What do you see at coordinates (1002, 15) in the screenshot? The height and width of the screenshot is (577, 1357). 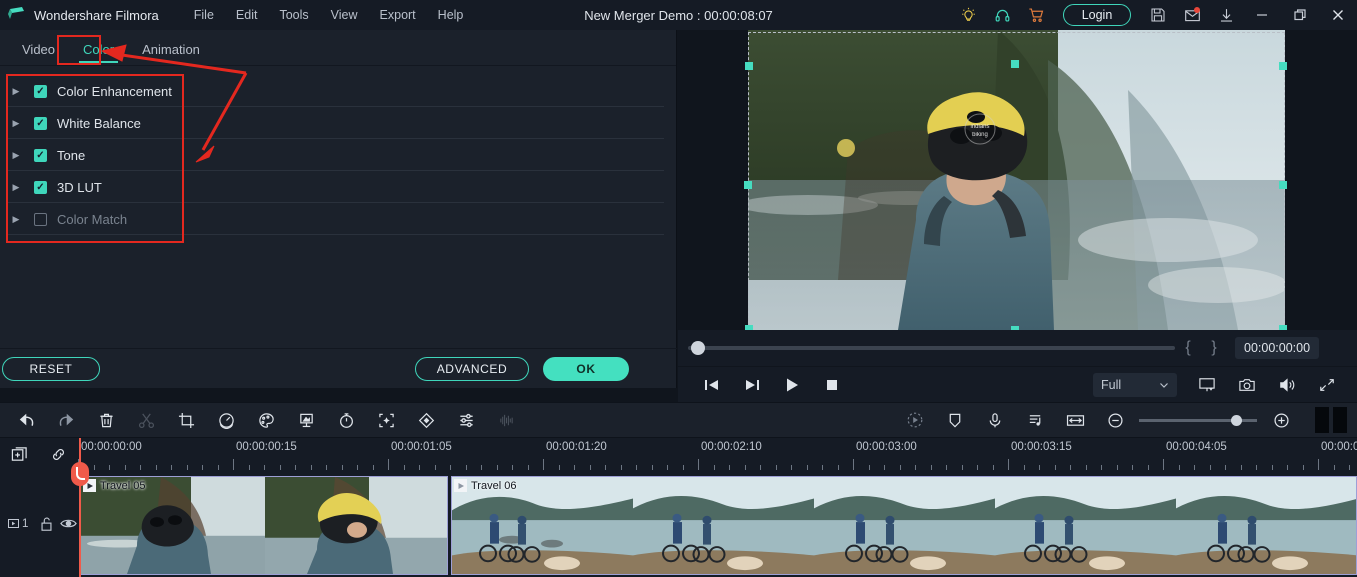 I see `headphones-icon` at bounding box center [1002, 15].